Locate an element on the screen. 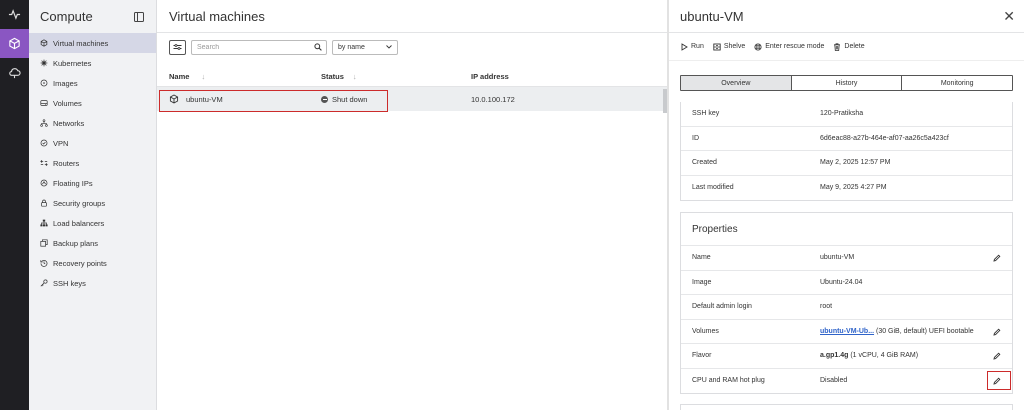  rail-compute-button is located at coordinates (14, 43).